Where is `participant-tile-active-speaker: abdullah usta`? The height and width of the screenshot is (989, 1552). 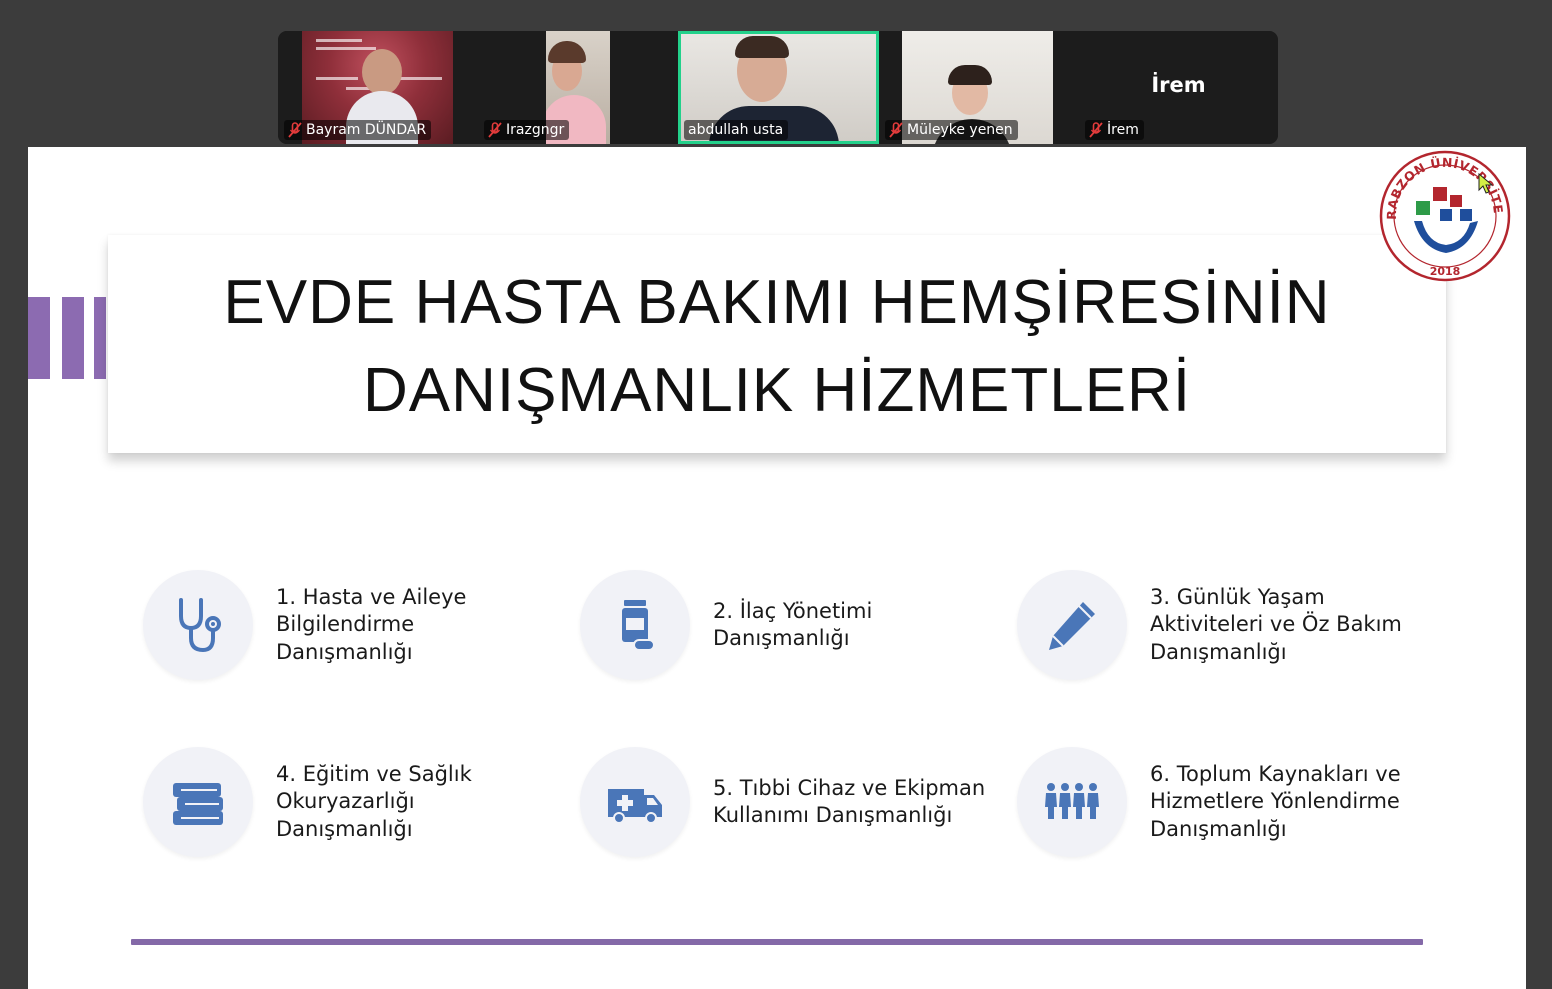 participant-tile-active-speaker: abdullah usta is located at coordinates (778, 87).